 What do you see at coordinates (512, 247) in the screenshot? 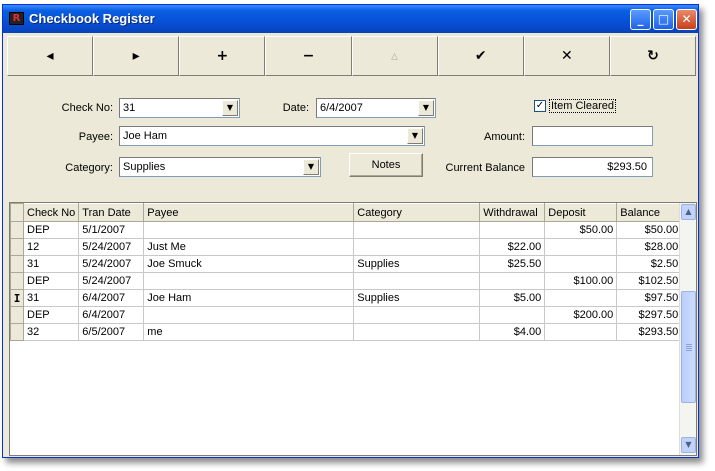
I see `table-cell: $22.00` at bounding box center [512, 247].